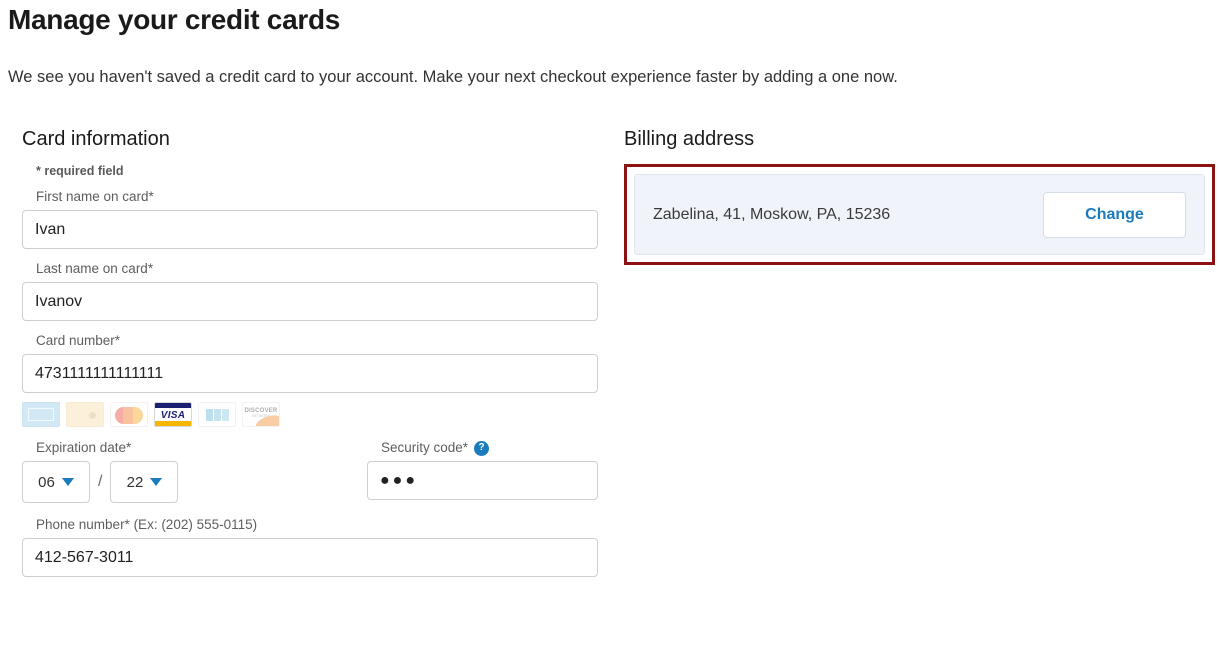 The image size is (1220, 664). Describe the element at coordinates (96, 139) in the screenshot. I see `card-information-heading: Card information` at that location.